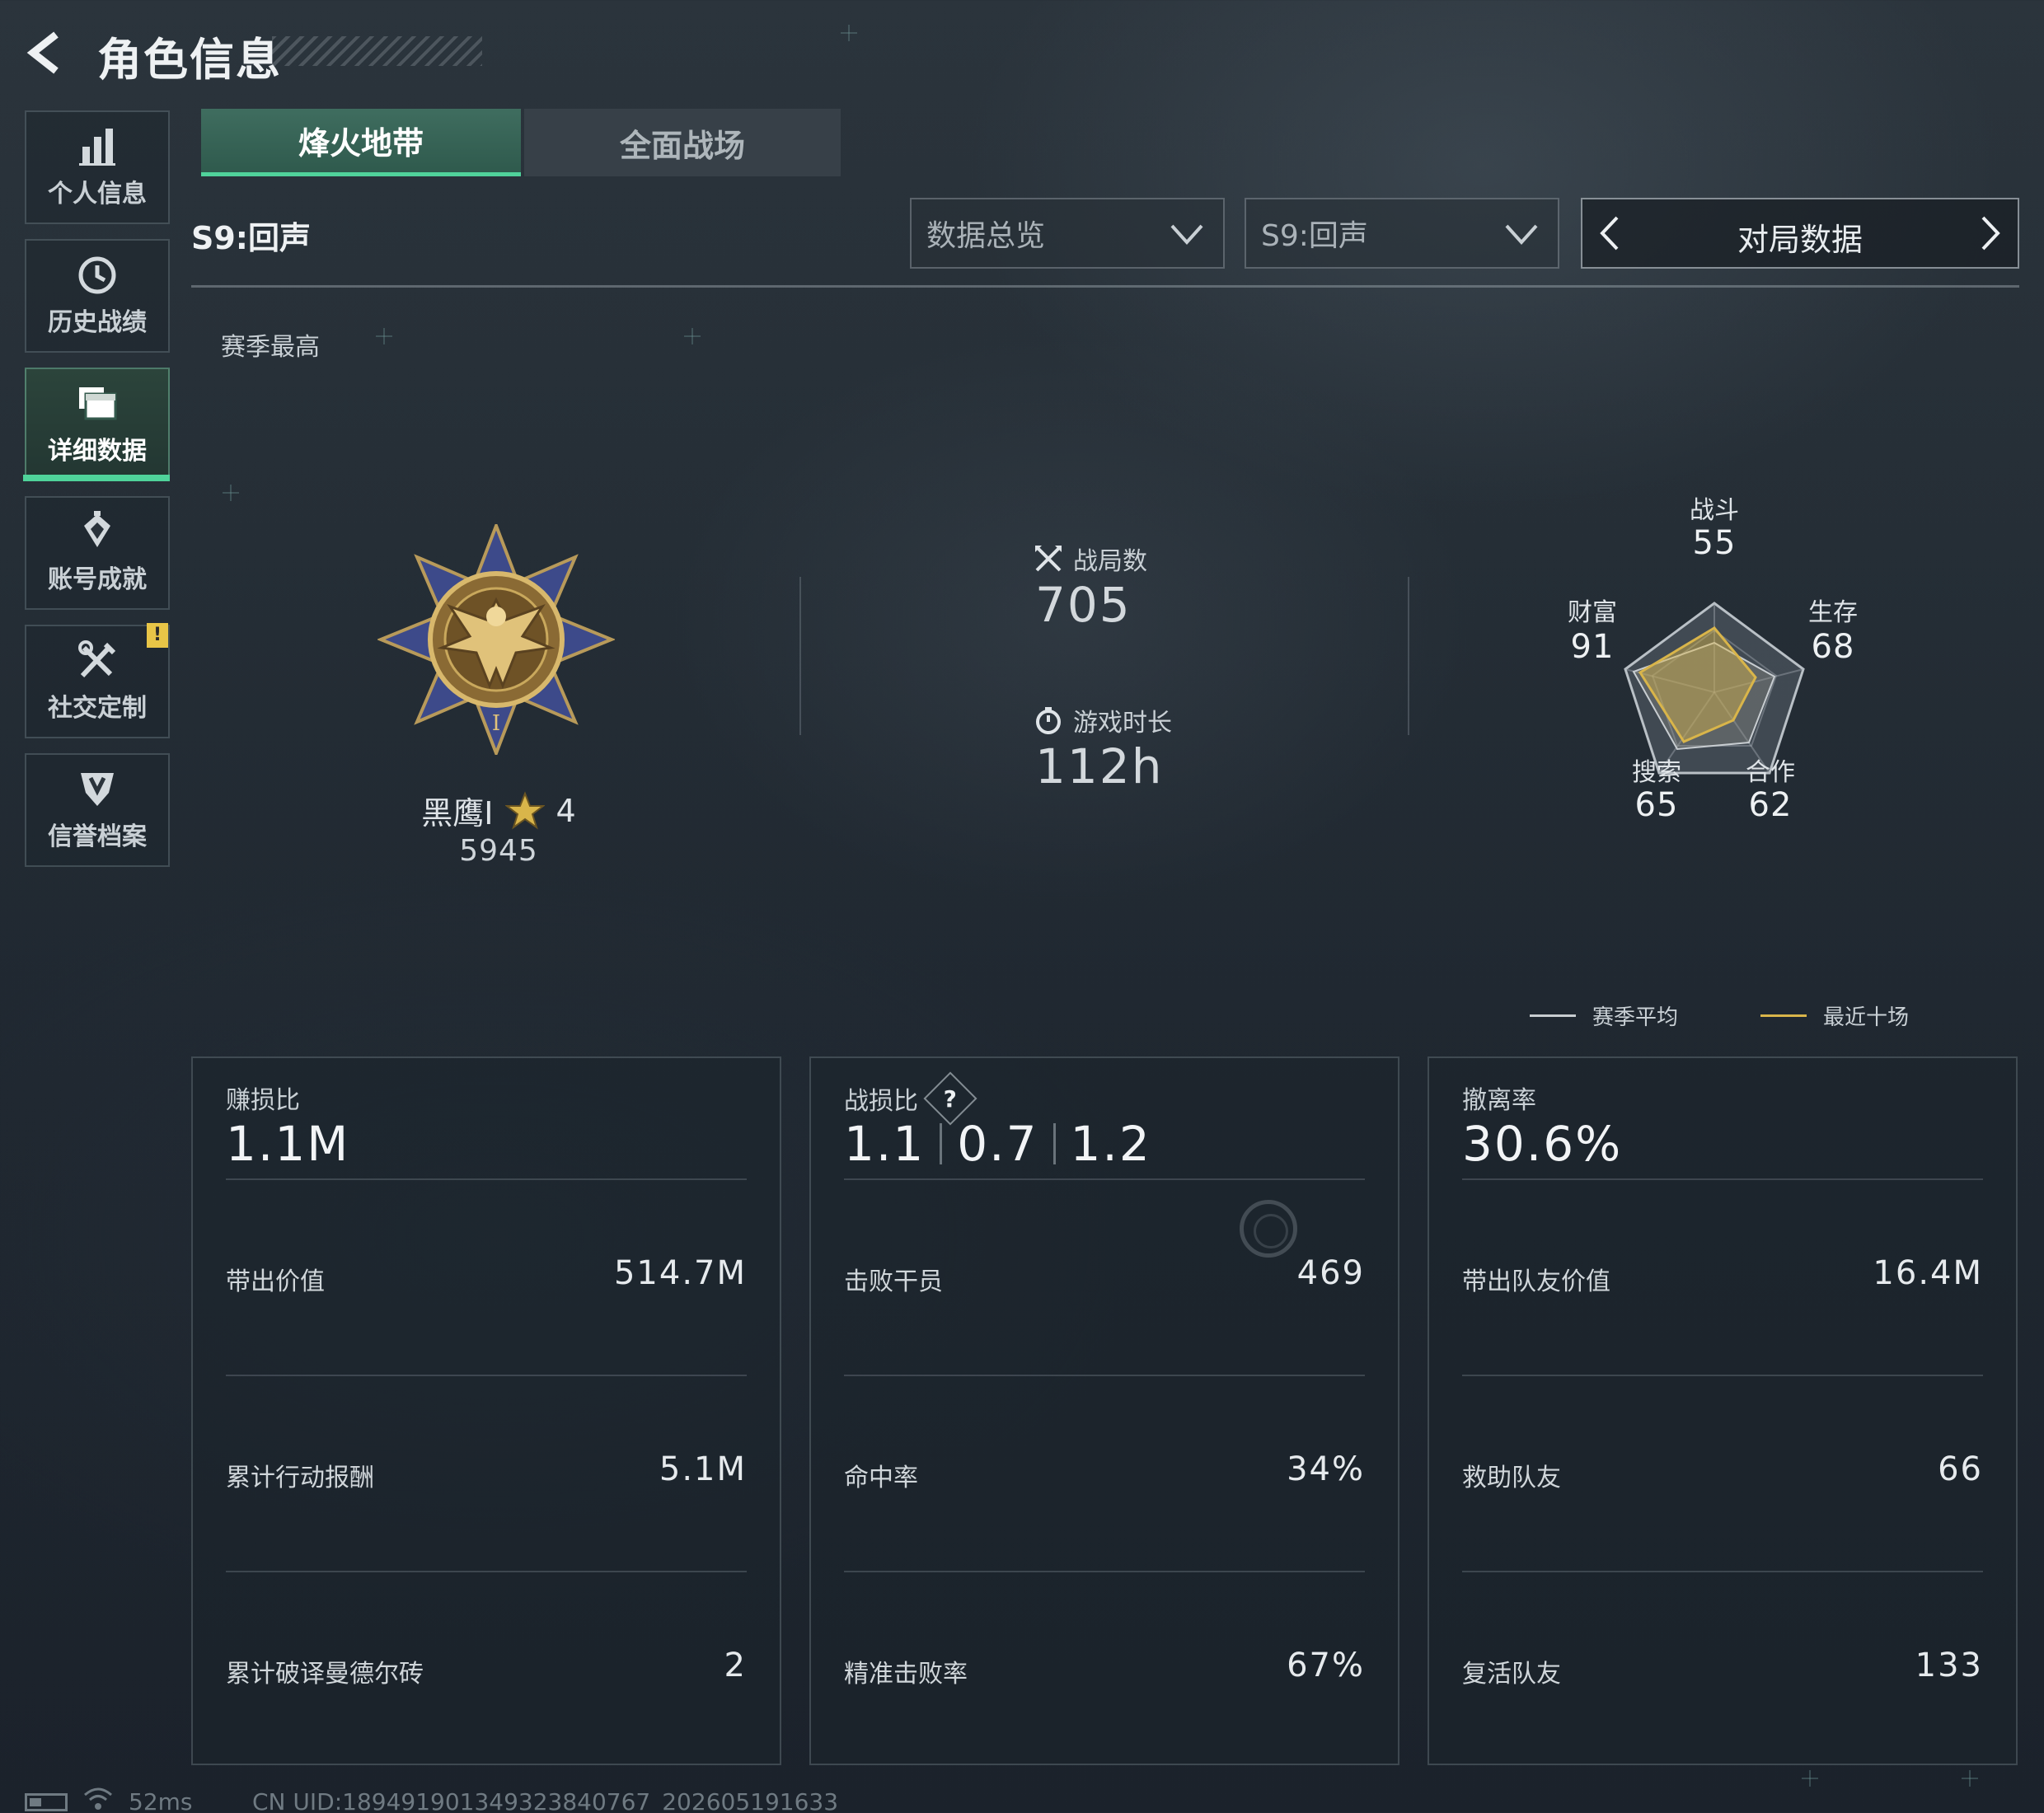 This screenshot has height=1813, width=2044. Describe the element at coordinates (97, 194) in the screenshot. I see `sidebar-item-label: 个人信息` at that location.